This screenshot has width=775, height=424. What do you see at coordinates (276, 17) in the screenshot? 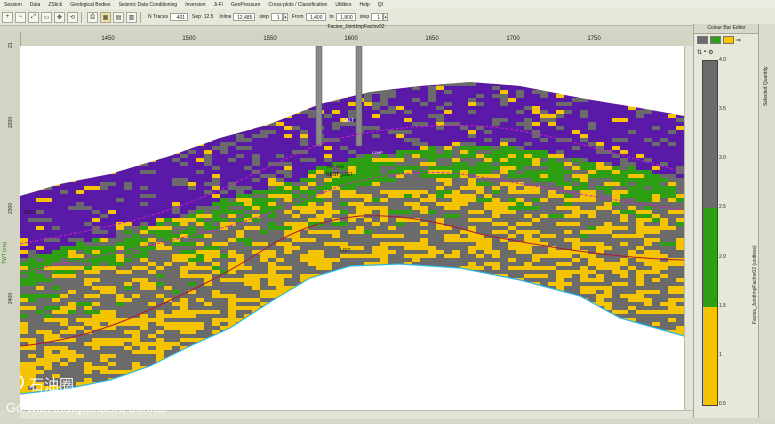
I see `inline-step-input: 1` at bounding box center [276, 17].